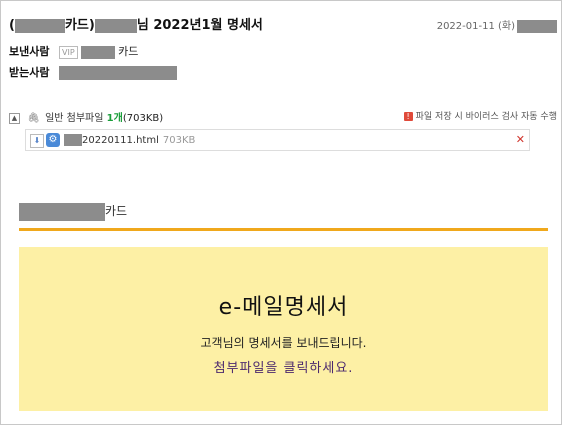 The width and height of the screenshot is (562, 425). Describe the element at coordinates (143, 118) in the screenshot. I see `attachment-total-size: (703KB)` at that location.